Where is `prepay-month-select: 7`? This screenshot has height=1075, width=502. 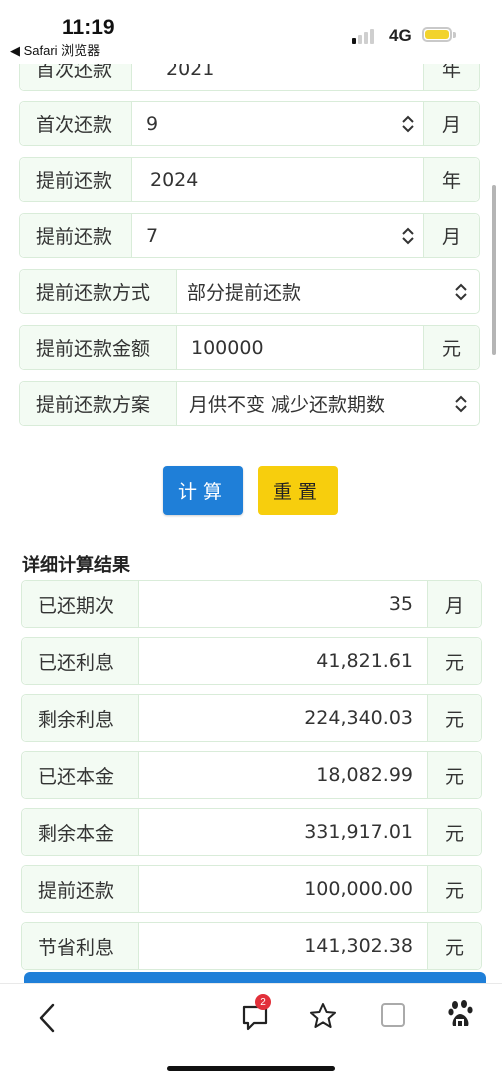
prepay-month-select: 7 is located at coordinates (277, 235).